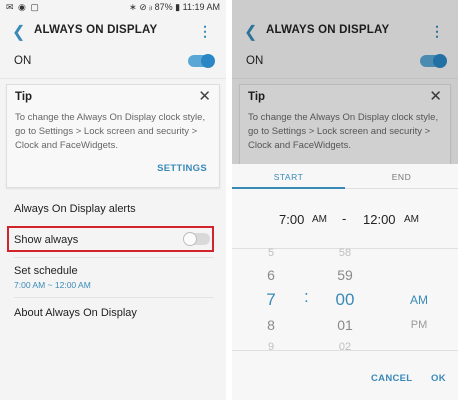  Describe the element at coordinates (110, 239) in the screenshot. I see `highlight-box` at that location.